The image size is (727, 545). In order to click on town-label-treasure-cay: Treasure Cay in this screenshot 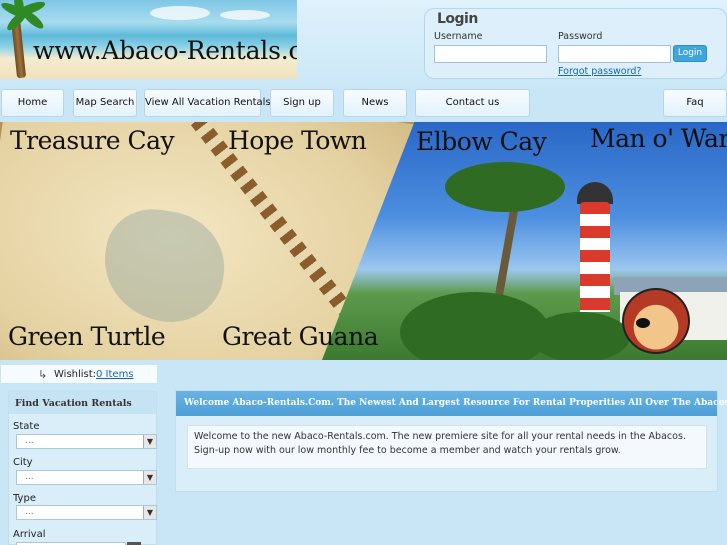, I will do `click(92, 140)`.